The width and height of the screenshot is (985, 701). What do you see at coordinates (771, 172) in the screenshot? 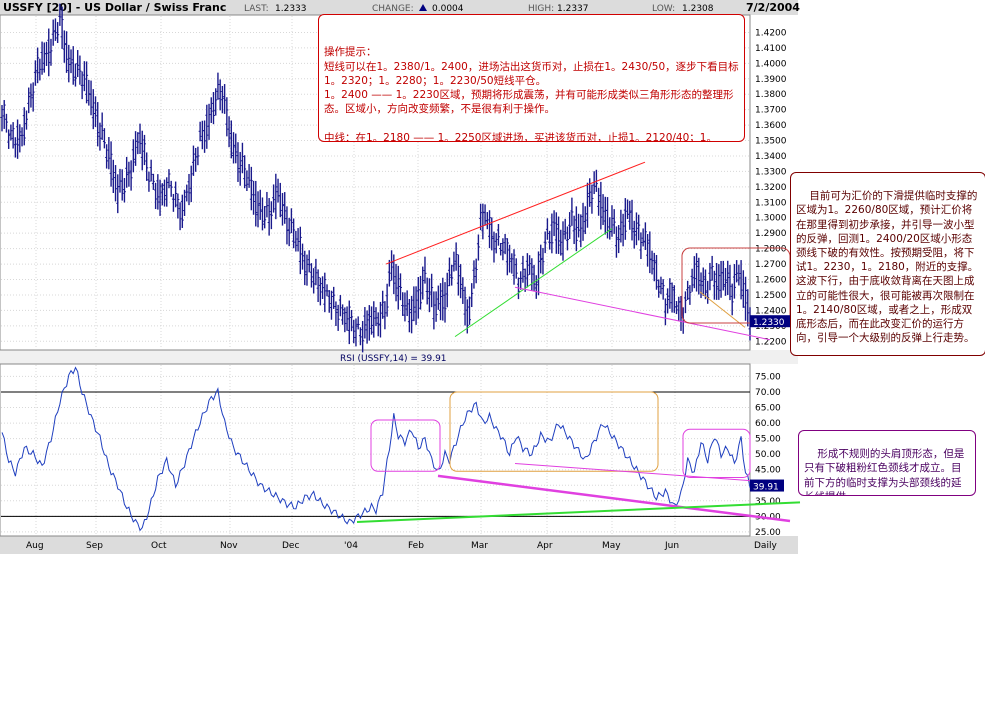
I see `price-tick-label: 1.3300` at bounding box center [771, 172].